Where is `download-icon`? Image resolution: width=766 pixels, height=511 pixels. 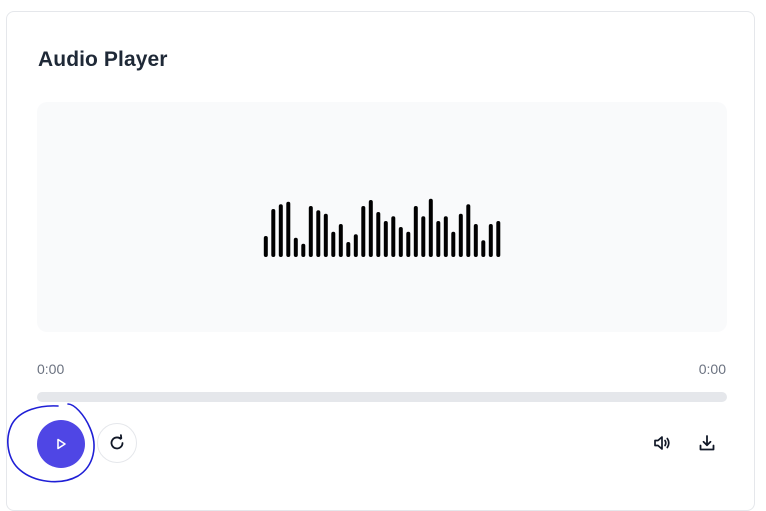 download-icon is located at coordinates (707, 443).